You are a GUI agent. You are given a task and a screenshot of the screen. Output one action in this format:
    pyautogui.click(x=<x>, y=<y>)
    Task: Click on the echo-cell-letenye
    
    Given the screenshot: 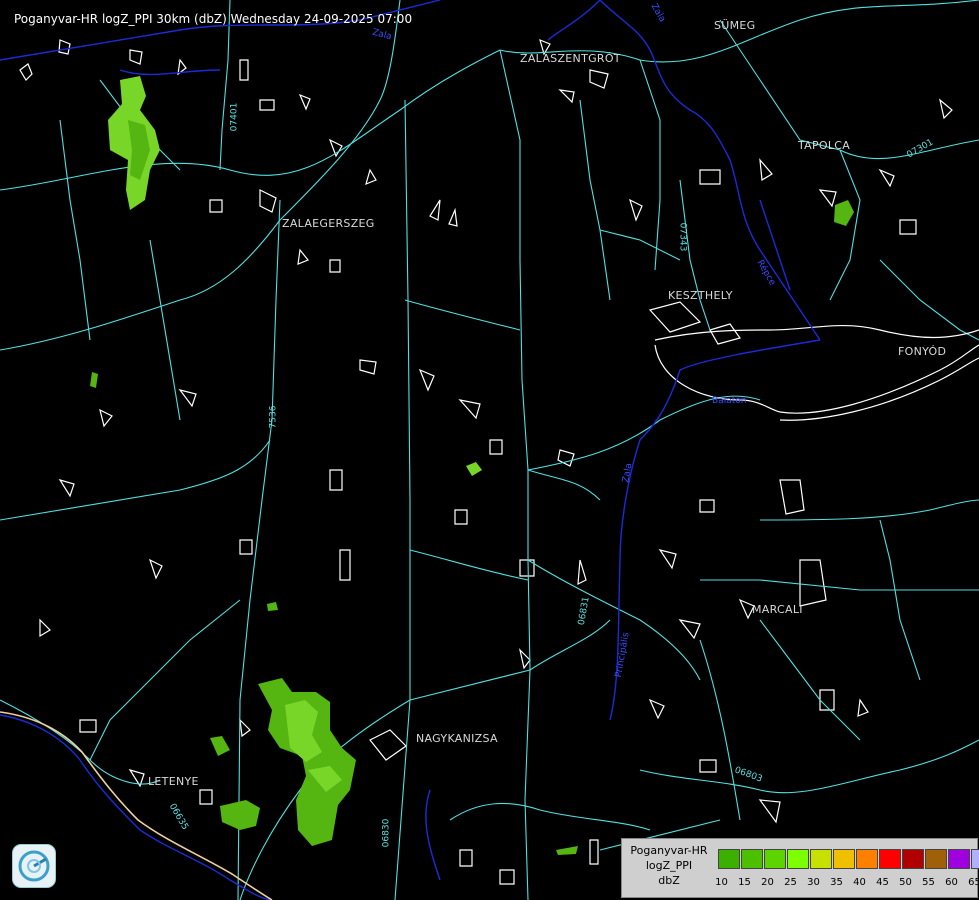 What is the action you would take?
    pyautogui.click(x=220, y=746)
    